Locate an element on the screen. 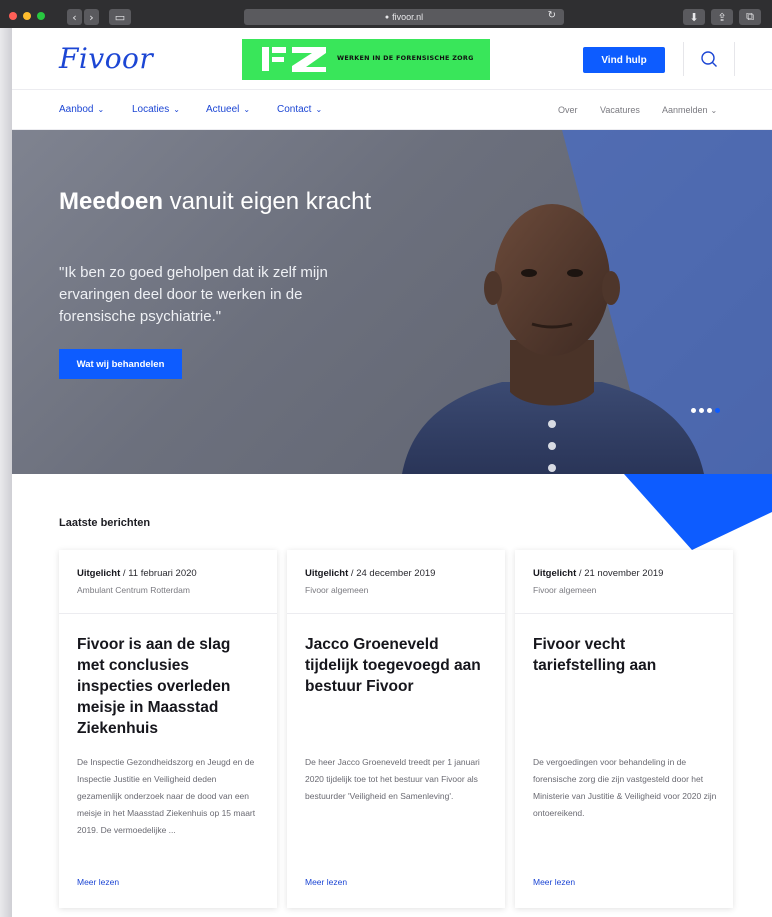  nav-link-over: Over is located at coordinates (568, 110).